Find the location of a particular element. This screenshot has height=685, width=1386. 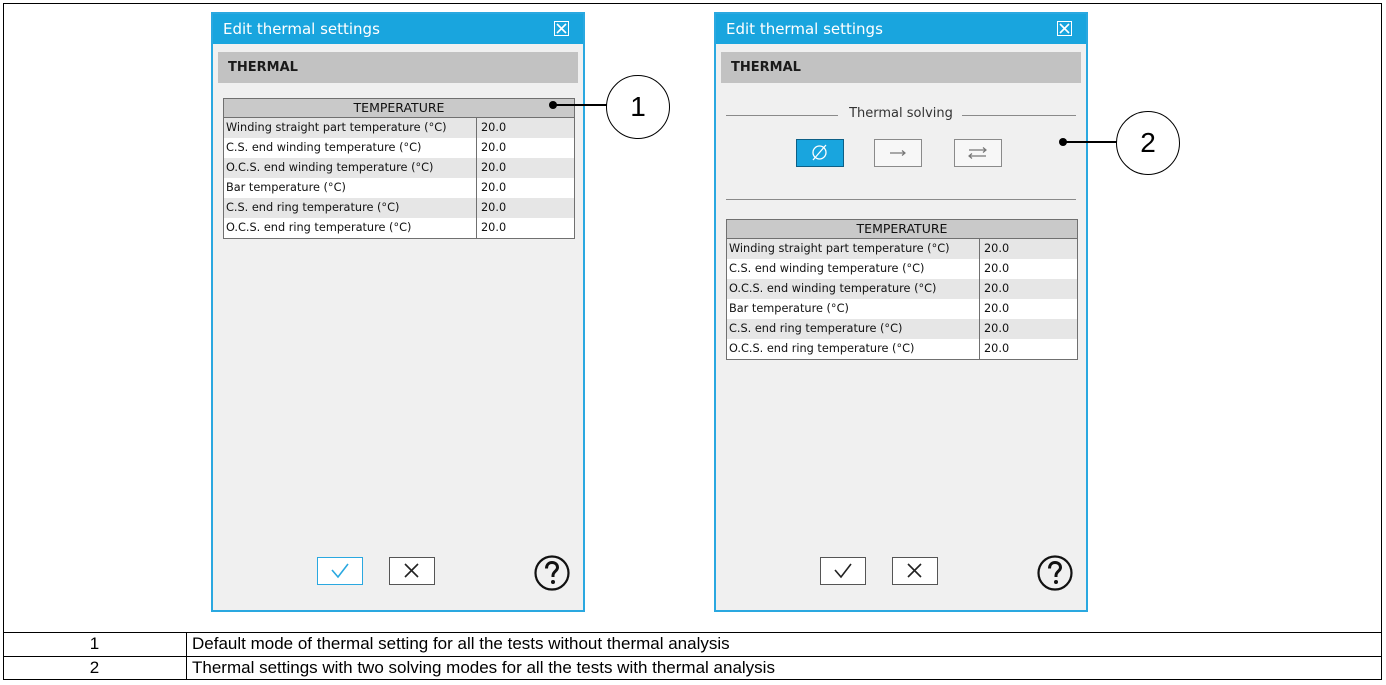

group-rule-bottom is located at coordinates (901, 199).